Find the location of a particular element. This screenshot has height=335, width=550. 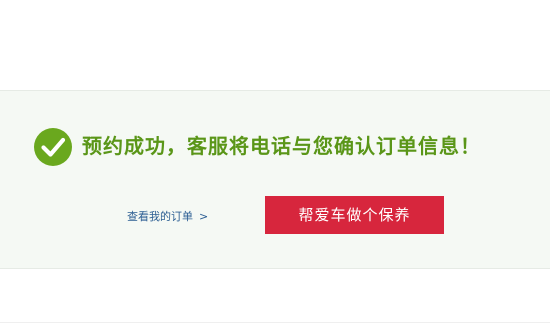

chevron-right-icon: > is located at coordinates (204, 216).